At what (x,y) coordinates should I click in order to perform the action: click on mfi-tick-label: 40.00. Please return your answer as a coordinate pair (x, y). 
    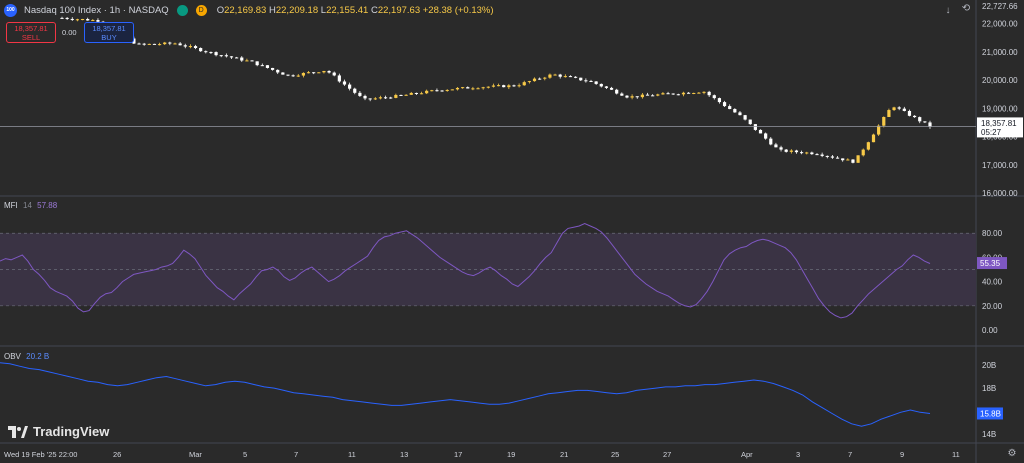
    Looking at the image, I should click on (992, 282).